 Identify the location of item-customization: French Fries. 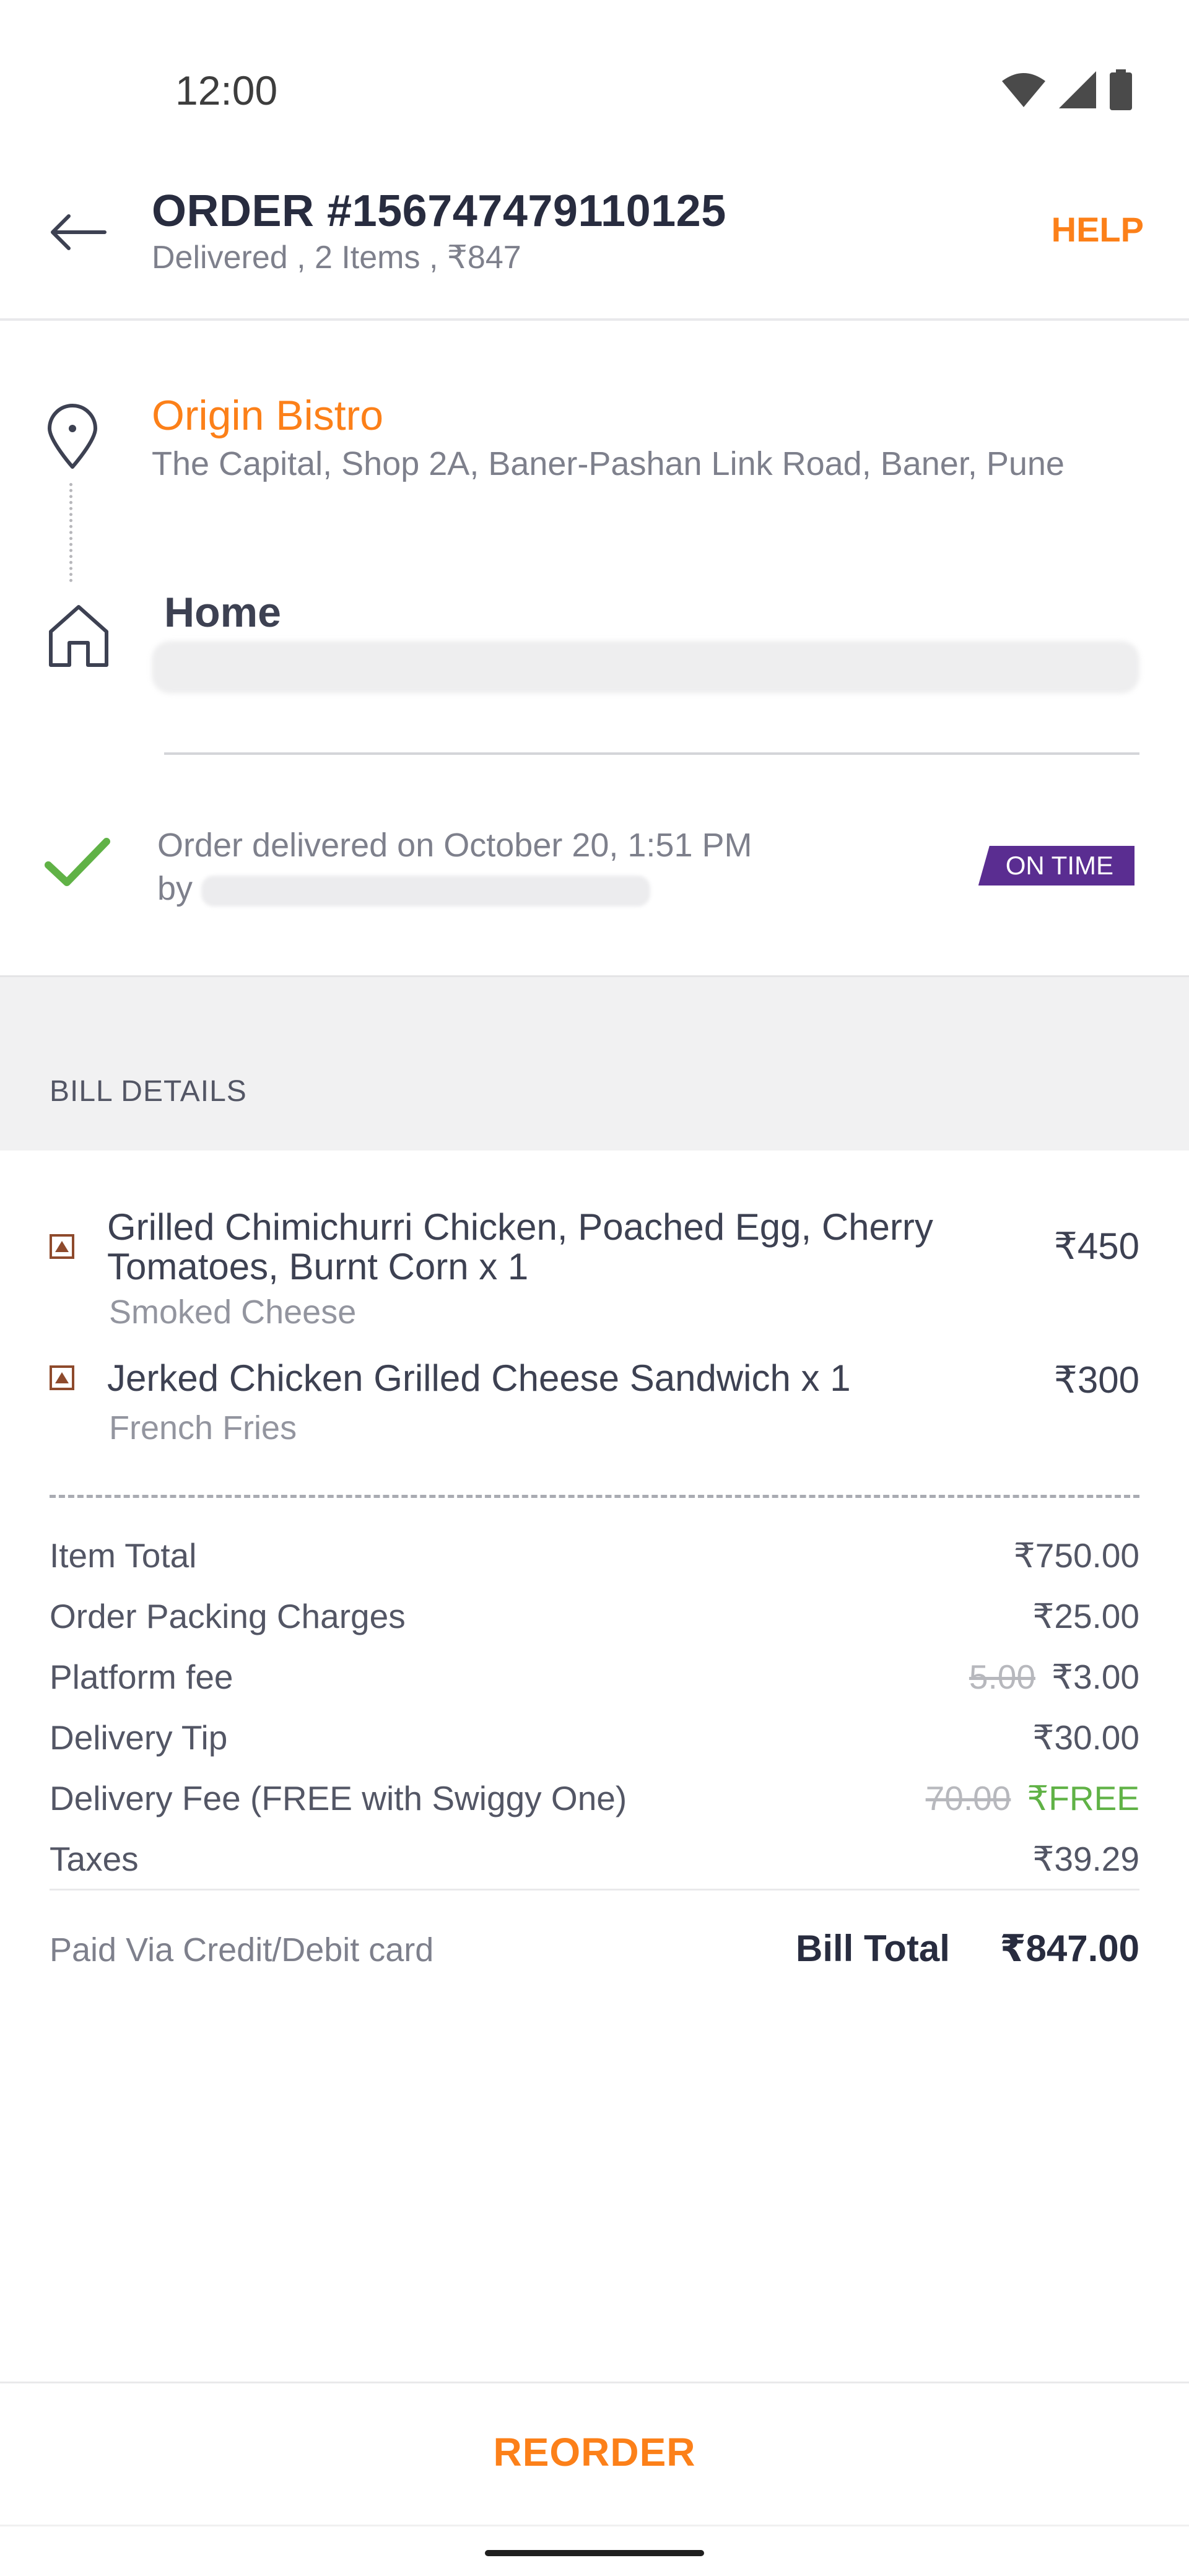
(203, 1428).